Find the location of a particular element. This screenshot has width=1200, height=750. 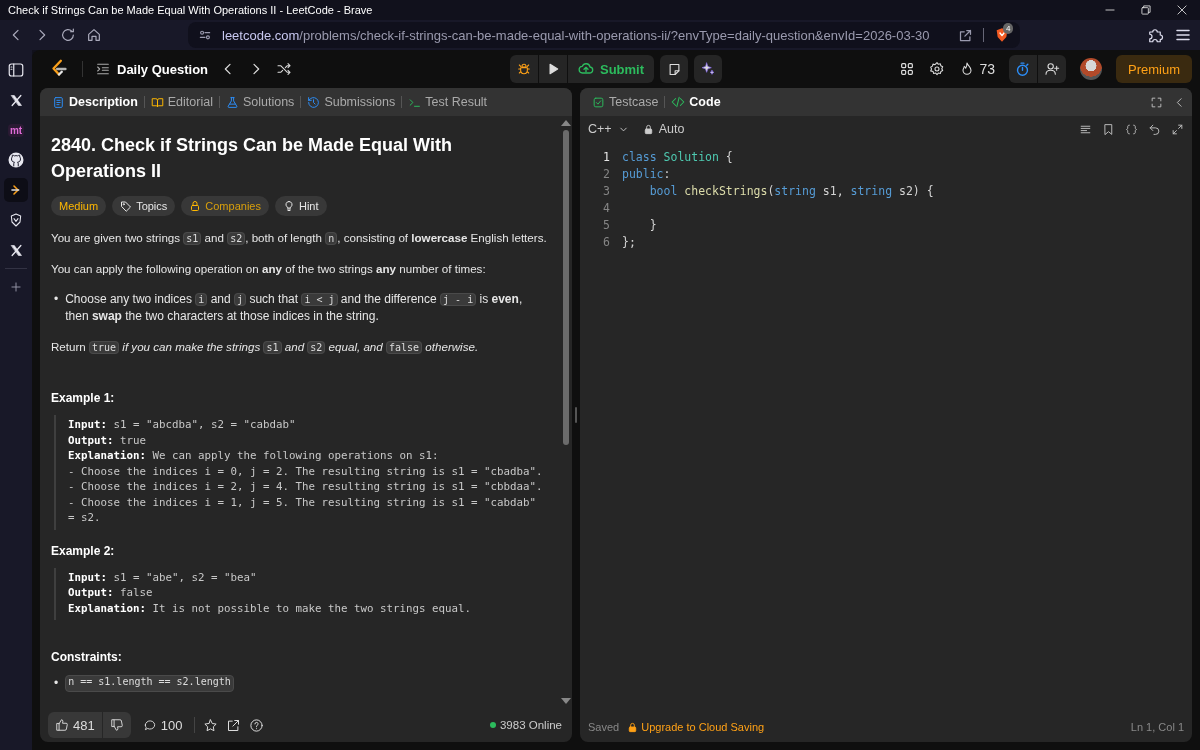

list-icon is located at coordinates (103, 69).